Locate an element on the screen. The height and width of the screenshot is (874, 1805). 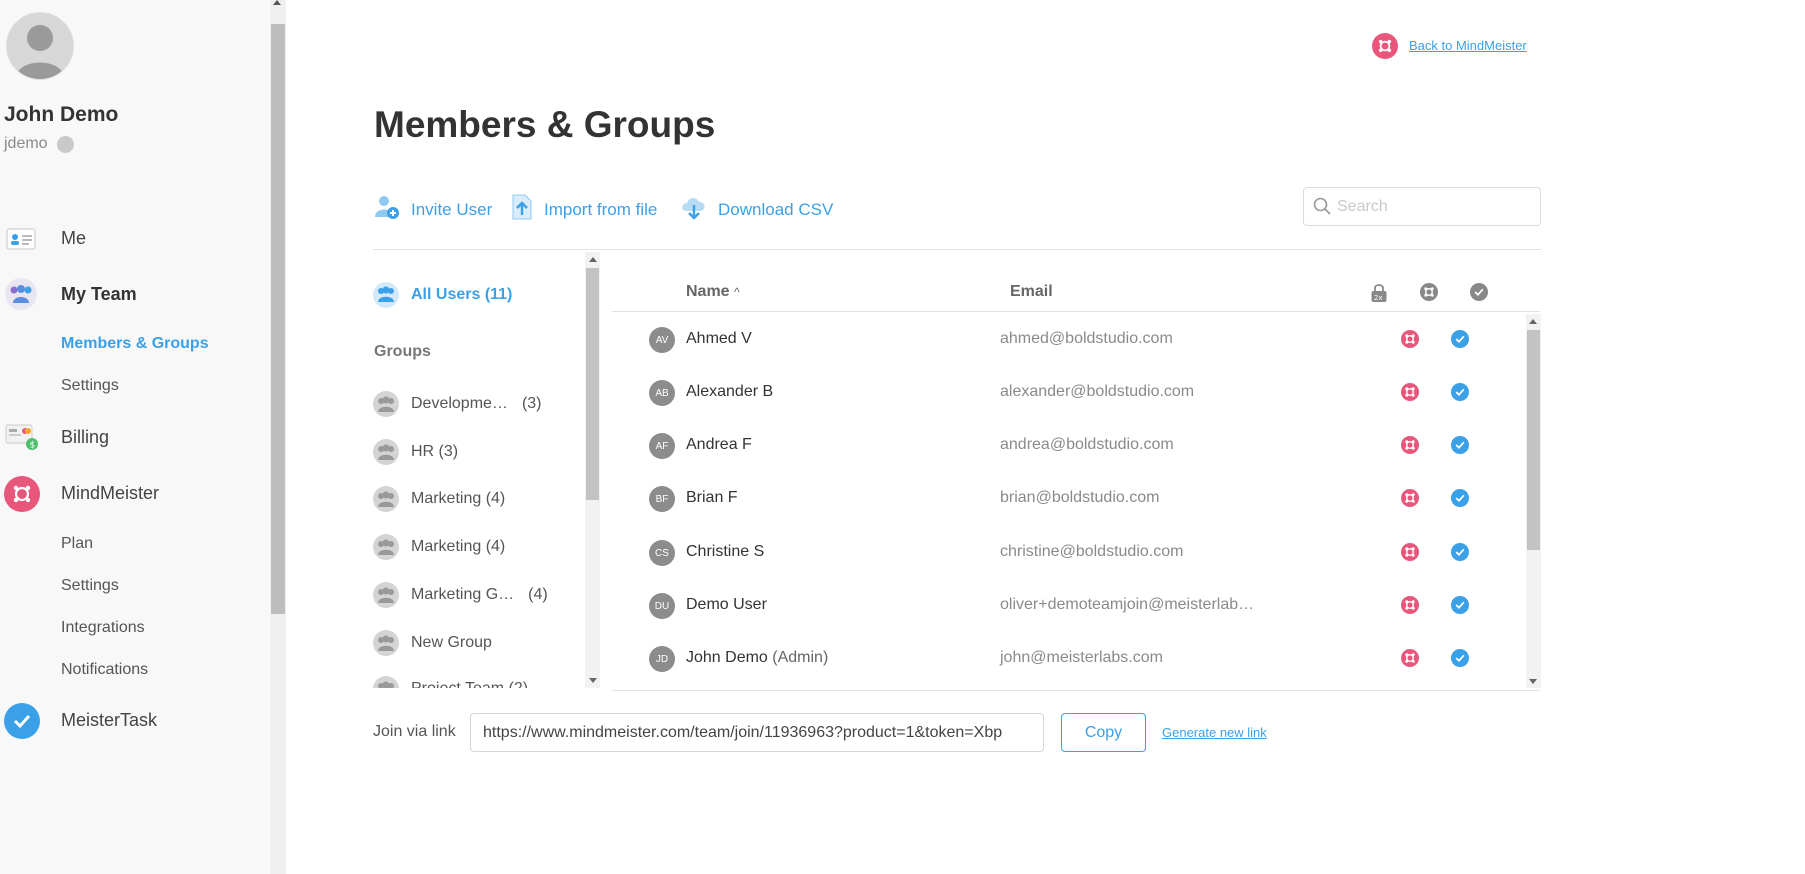
table-header-divider is located at coordinates (1076, 311).